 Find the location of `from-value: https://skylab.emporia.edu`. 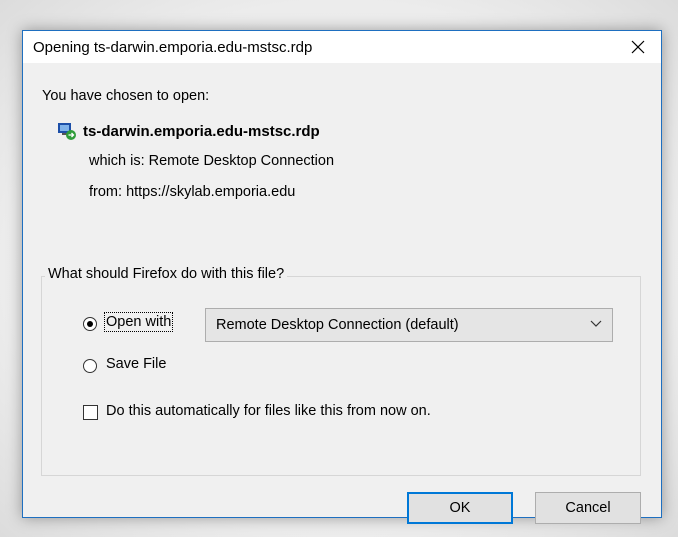

from-value: https://skylab.emporia.edu is located at coordinates (211, 192).